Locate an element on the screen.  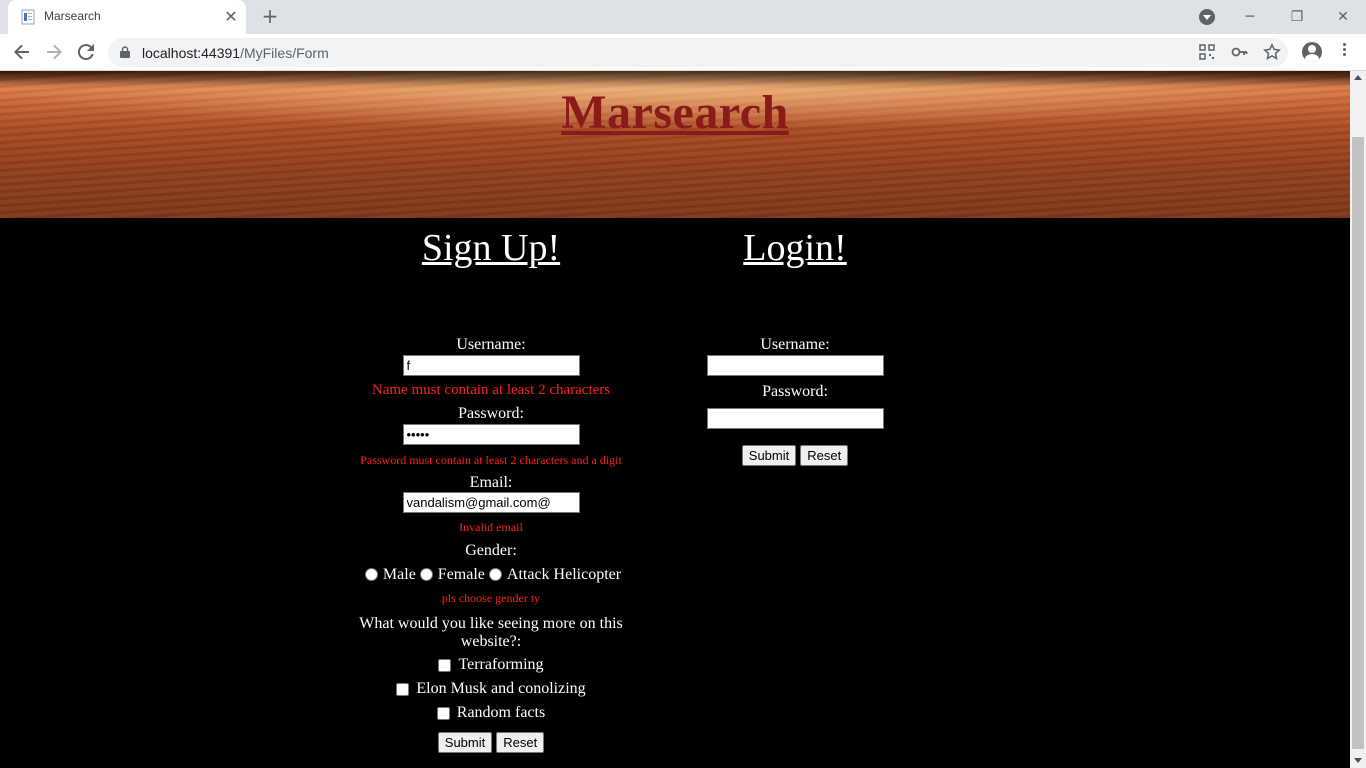
page-scrollbar is located at coordinates (1358, 419).